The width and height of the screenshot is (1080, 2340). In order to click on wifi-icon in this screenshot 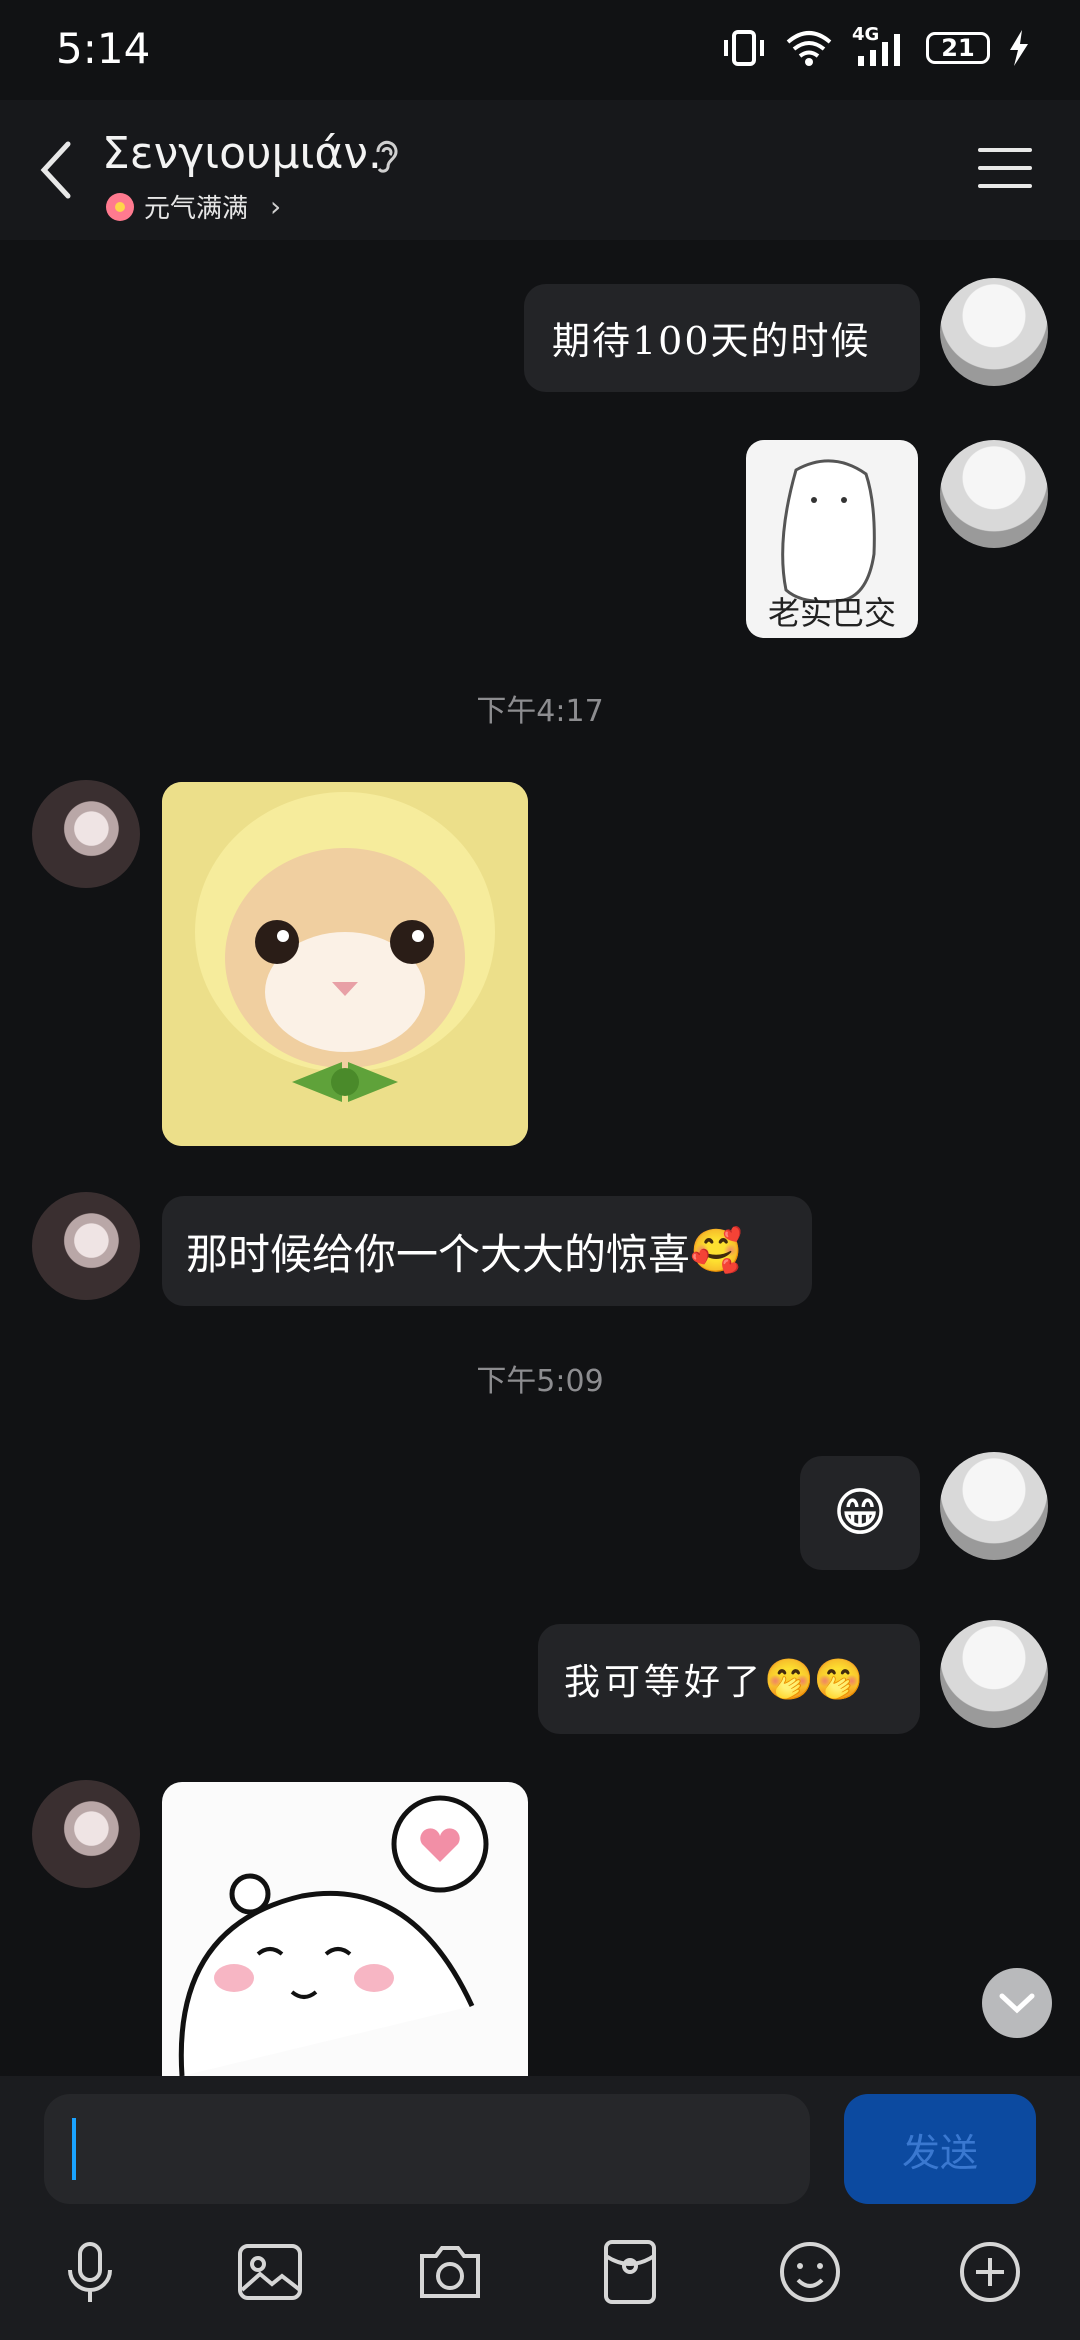, I will do `click(809, 48)`.